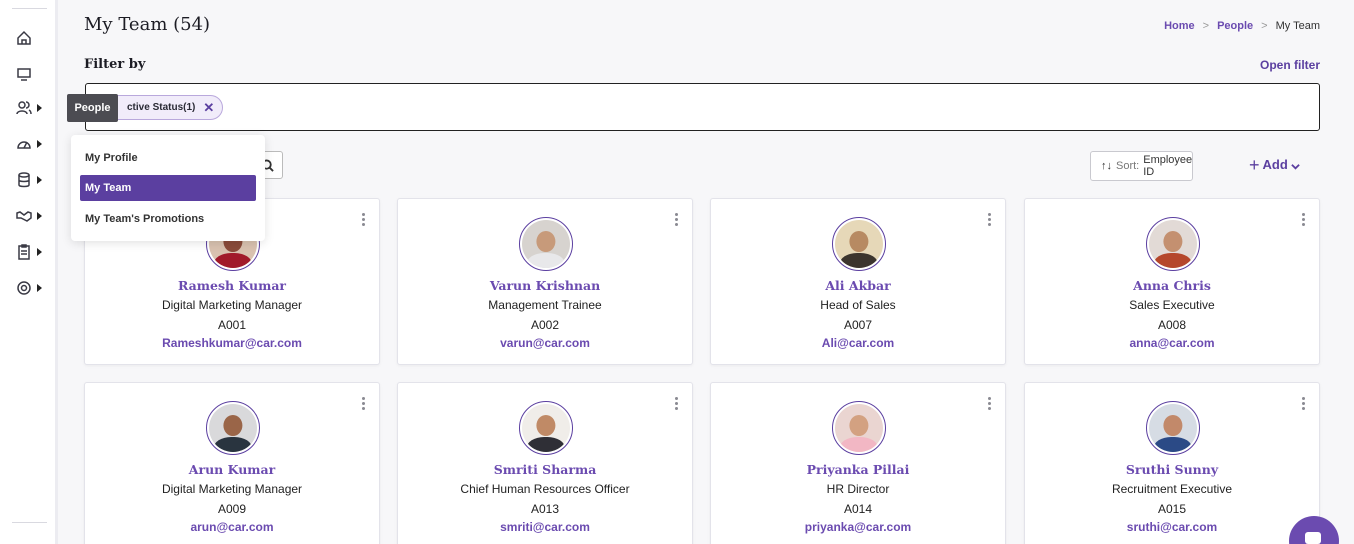  What do you see at coordinates (1172, 343) in the screenshot?
I see `employee-email: anna@car.com` at bounding box center [1172, 343].